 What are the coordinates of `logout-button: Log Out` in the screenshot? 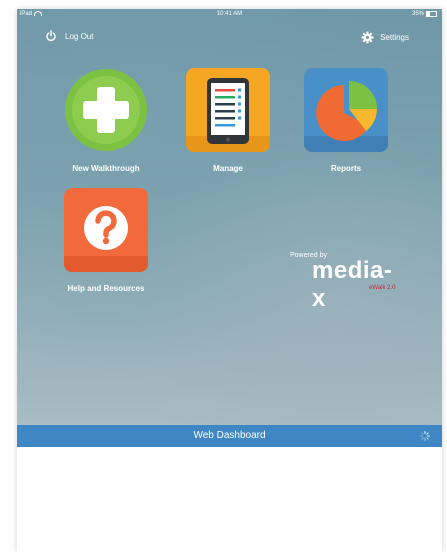 It's located at (69, 36).